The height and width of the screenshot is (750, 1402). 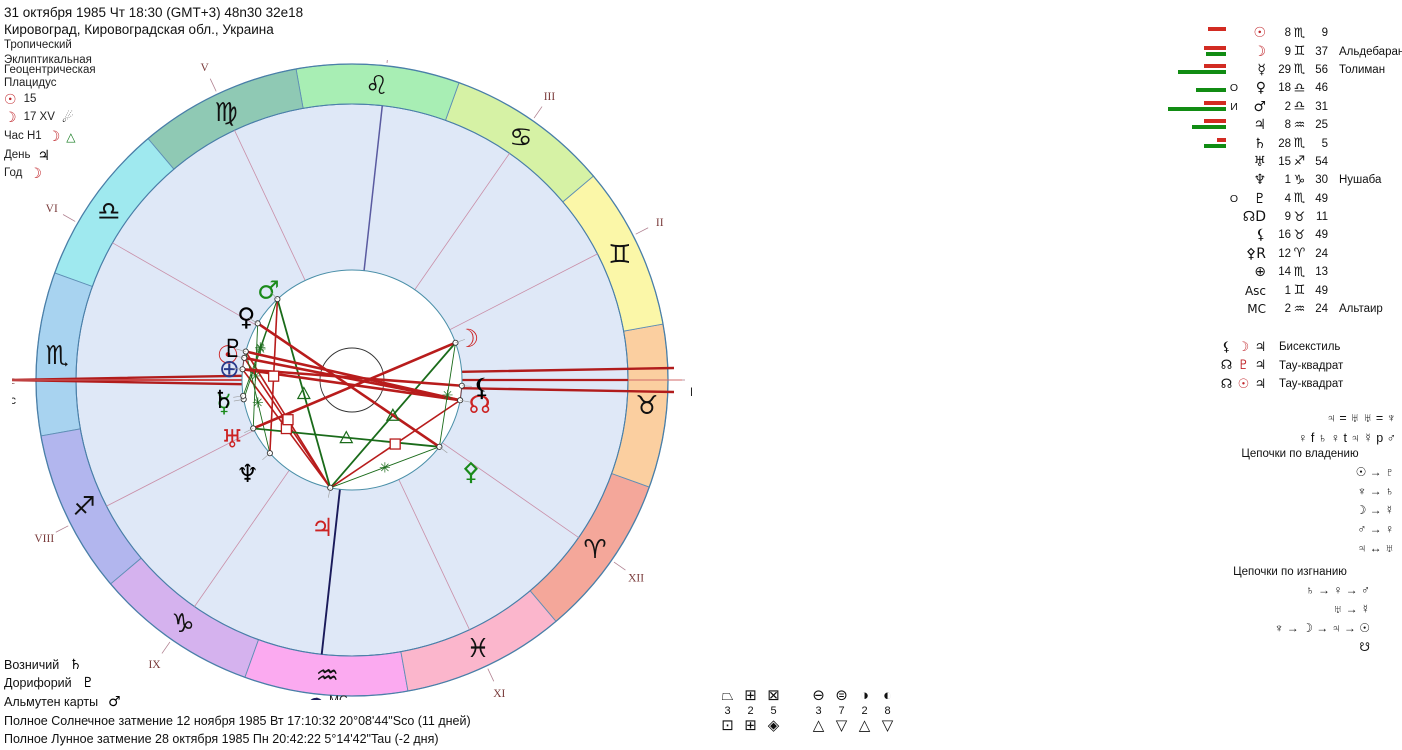 What do you see at coordinates (1285, 199) in the screenshot?
I see `planet-position-row: О ♇ 4 ♏ 49` at bounding box center [1285, 199].